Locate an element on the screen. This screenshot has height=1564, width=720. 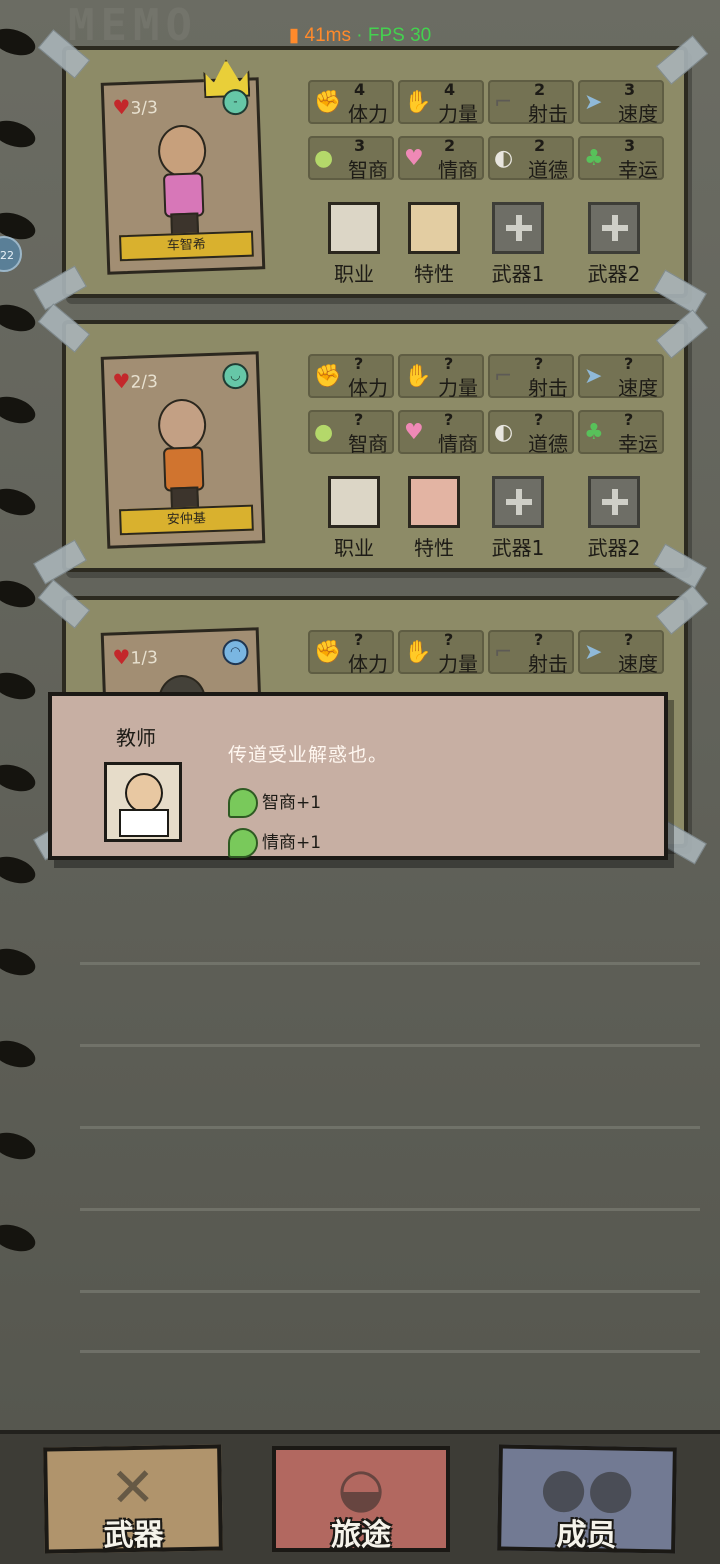
stat-luck: ♣ 3 幸运 is located at coordinates (621, 159).